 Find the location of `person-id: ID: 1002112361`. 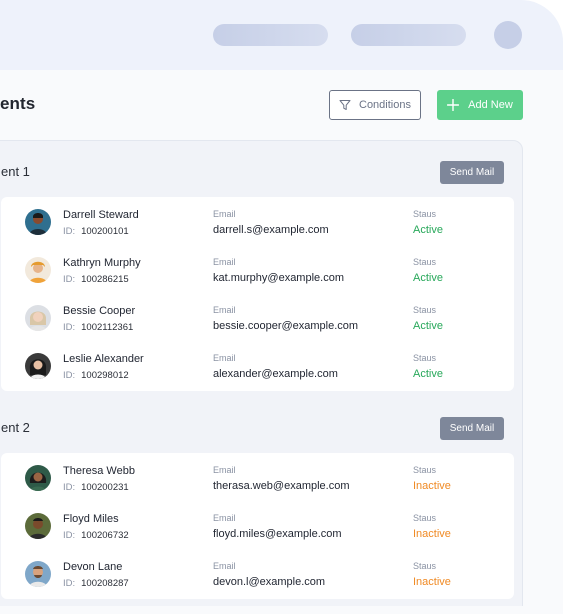

person-id: ID: 1002112361 is located at coordinates (98, 327).